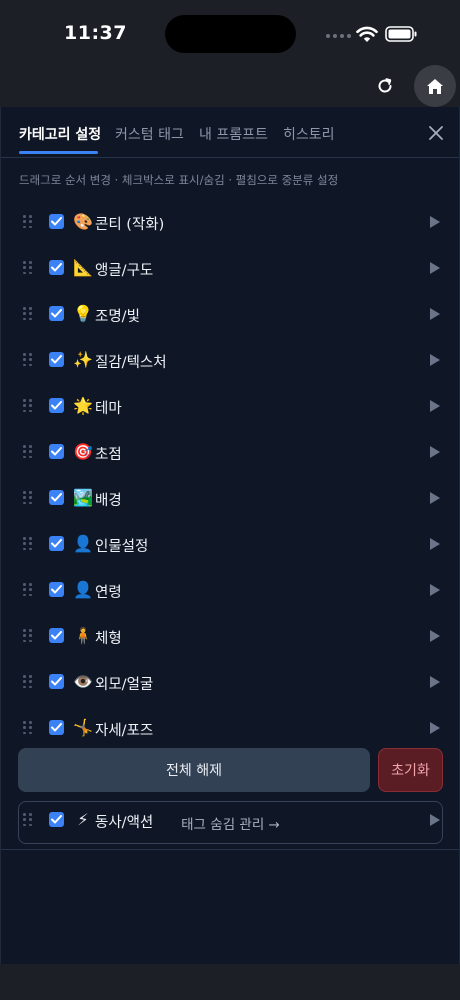 This screenshot has width=460, height=1000. Describe the element at coordinates (83, 221) in the screenshot. I see `category-emoji-icon: 🎨` at that location.